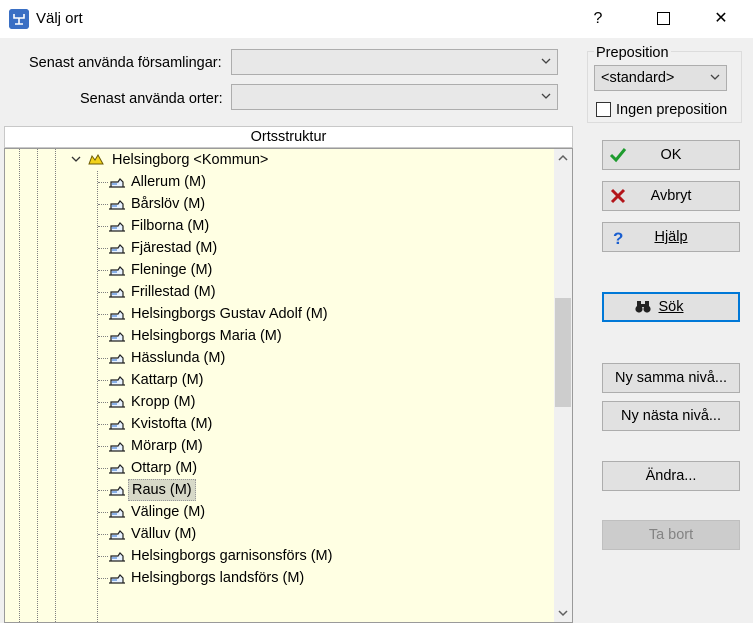  Describe the element at coordinates (279, 402) in the screenshot. I see `tree-item: Kropp (M)` at that location.